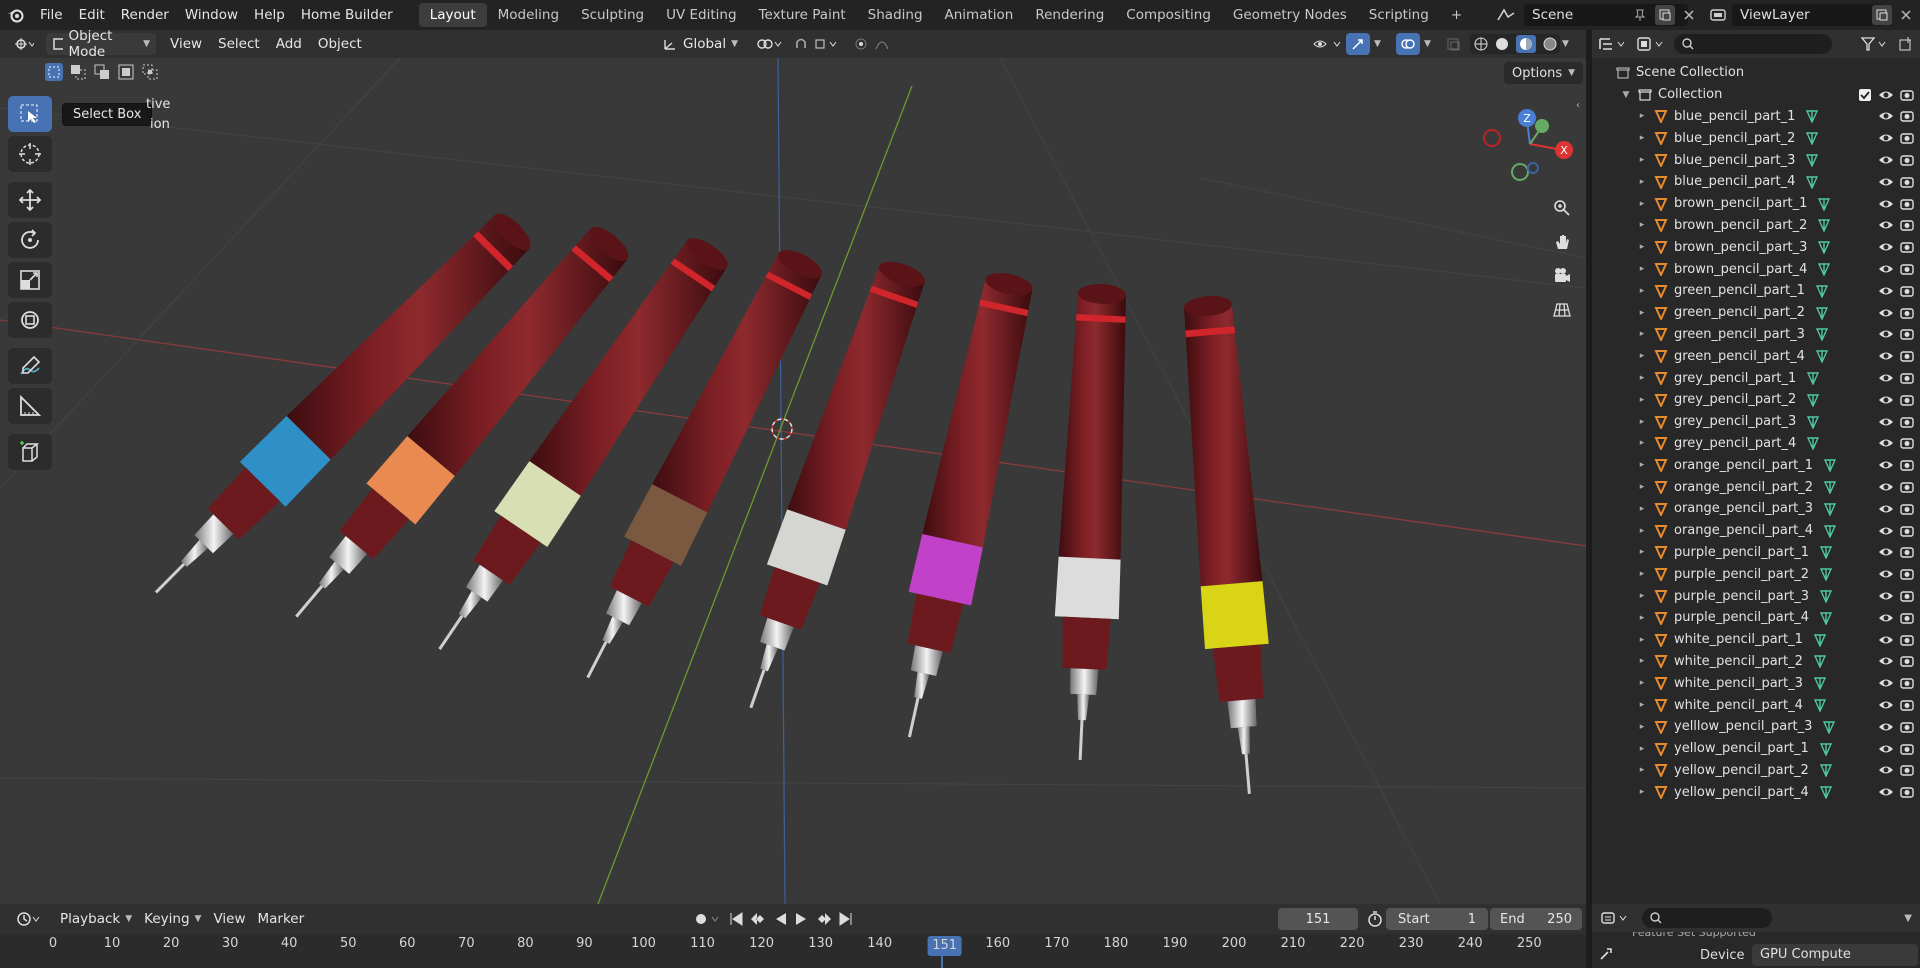  Describe the element at coordinates (1756, 792) in the screenshot. I see `outliner-item: ▸ yellow_pencil_part_4` at that location.